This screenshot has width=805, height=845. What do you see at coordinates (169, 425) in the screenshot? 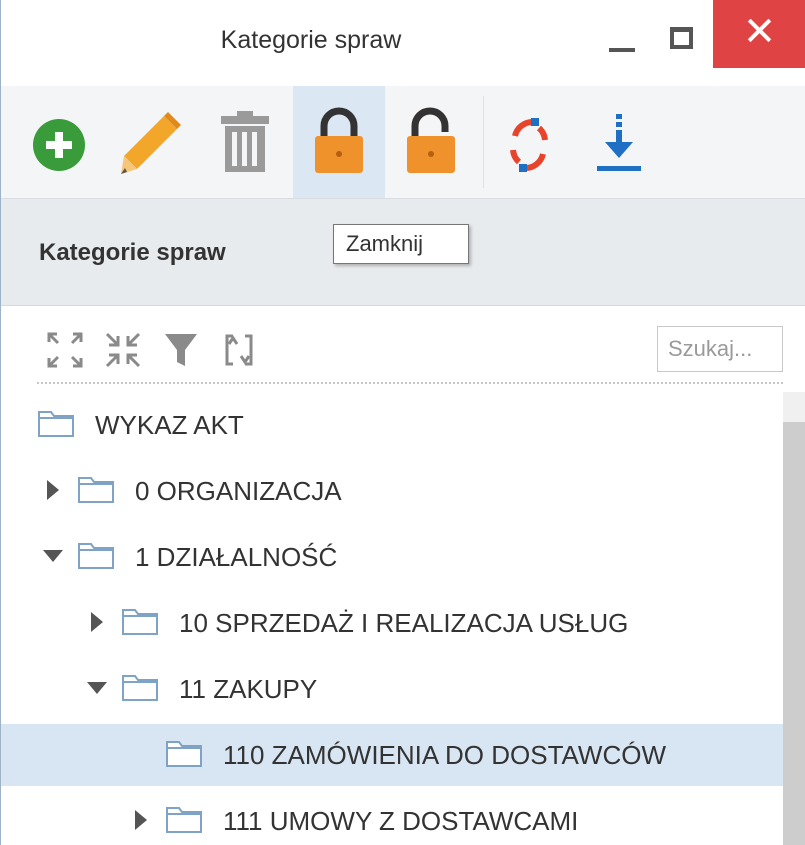
I see `tree-node-label: WYKAZ AKT` at bounding box center [169, 425].